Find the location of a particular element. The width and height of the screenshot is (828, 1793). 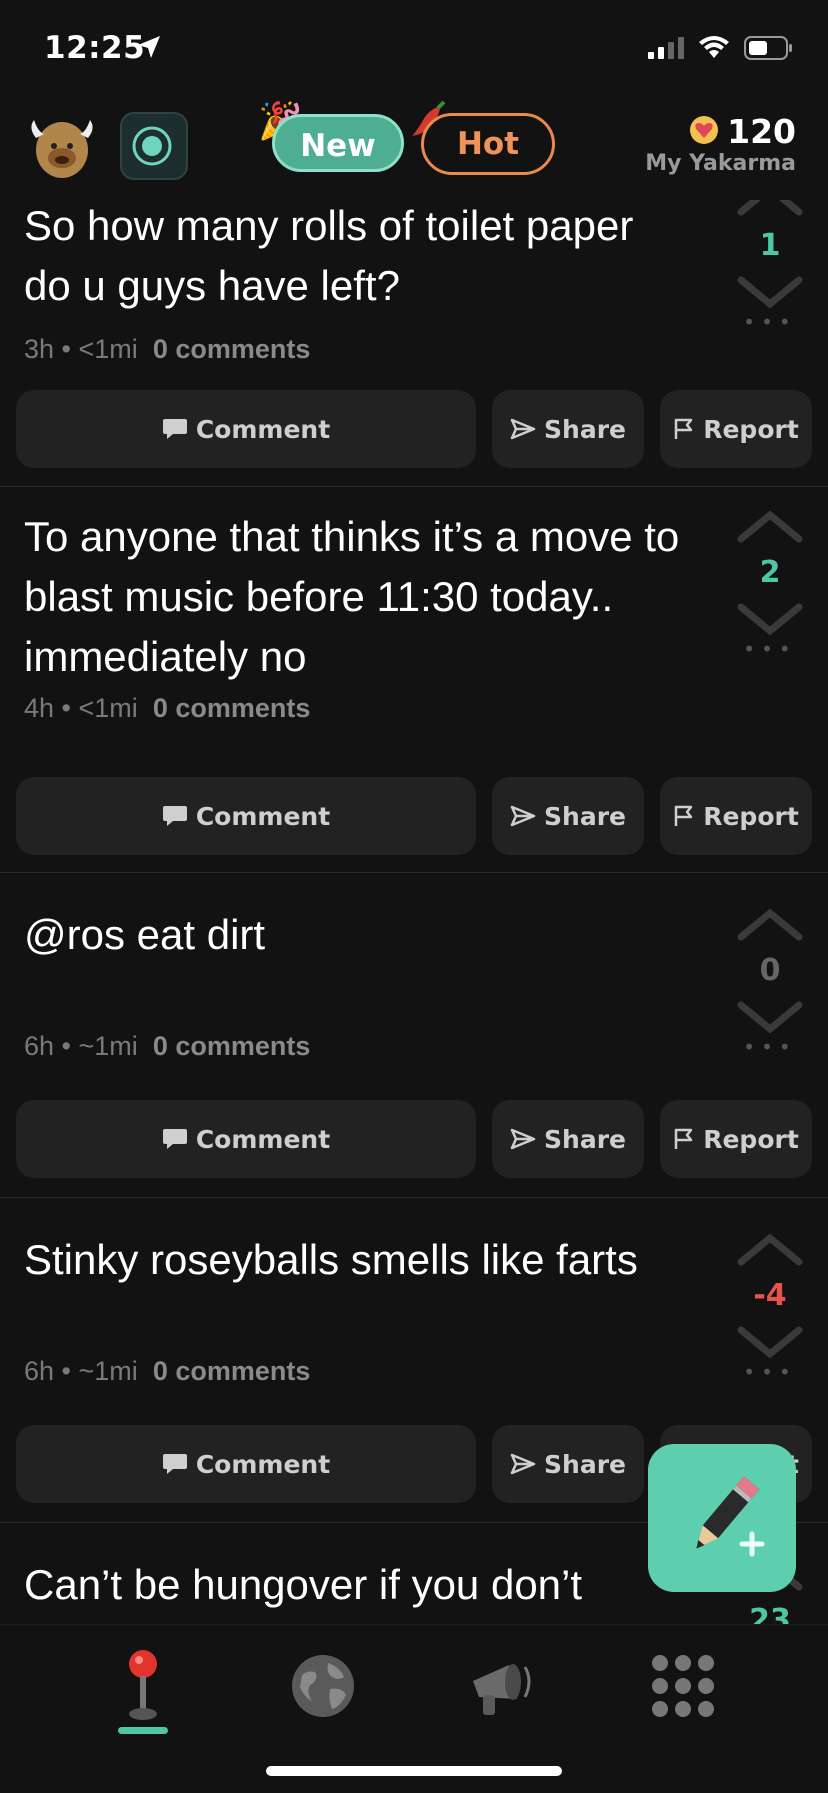

heart-badge-icon is located at coordinates (704, 132).